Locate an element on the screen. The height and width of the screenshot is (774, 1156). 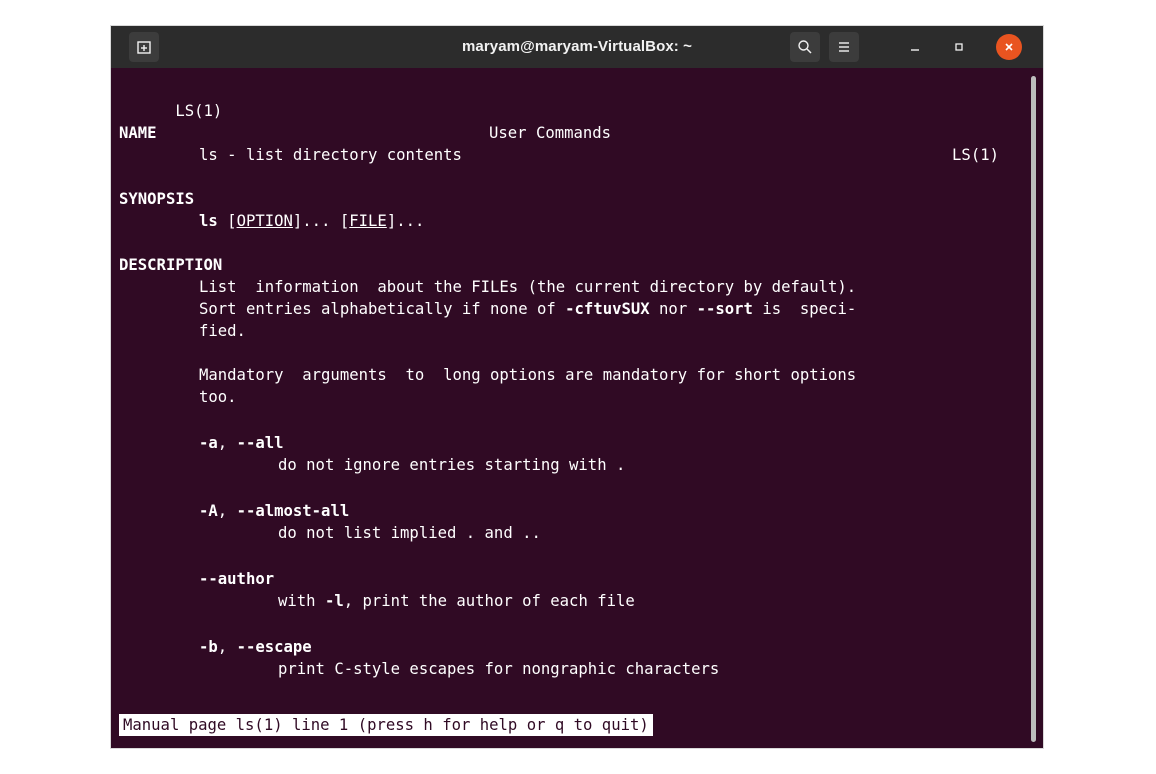
synopsis-middle: ]... [ is located at coordinates (321, 221).